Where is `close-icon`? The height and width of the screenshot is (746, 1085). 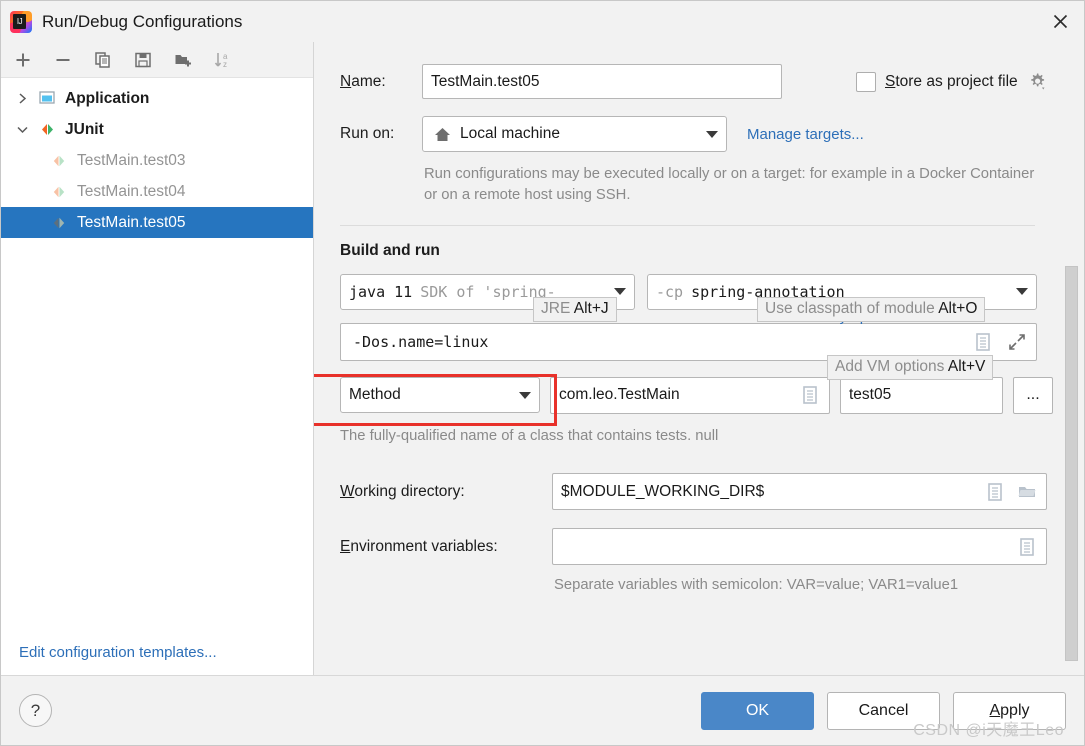 close-icon is located at coordinates (1060, 21).